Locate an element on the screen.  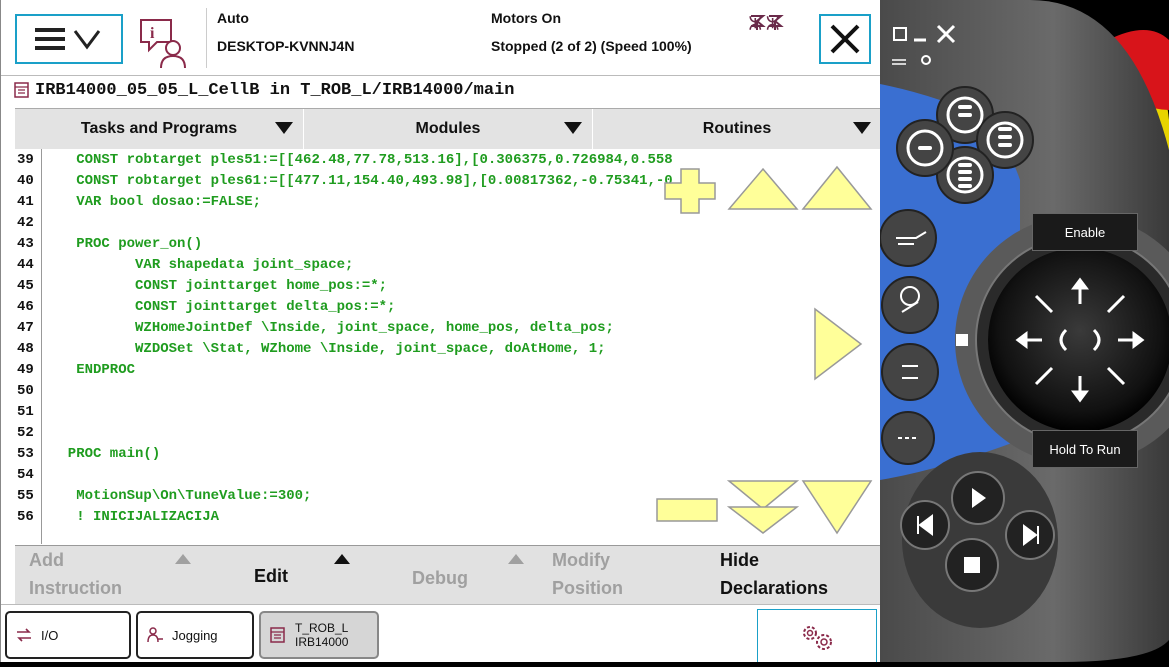
motors-text: Motors On is located at coordinates (526, 18).